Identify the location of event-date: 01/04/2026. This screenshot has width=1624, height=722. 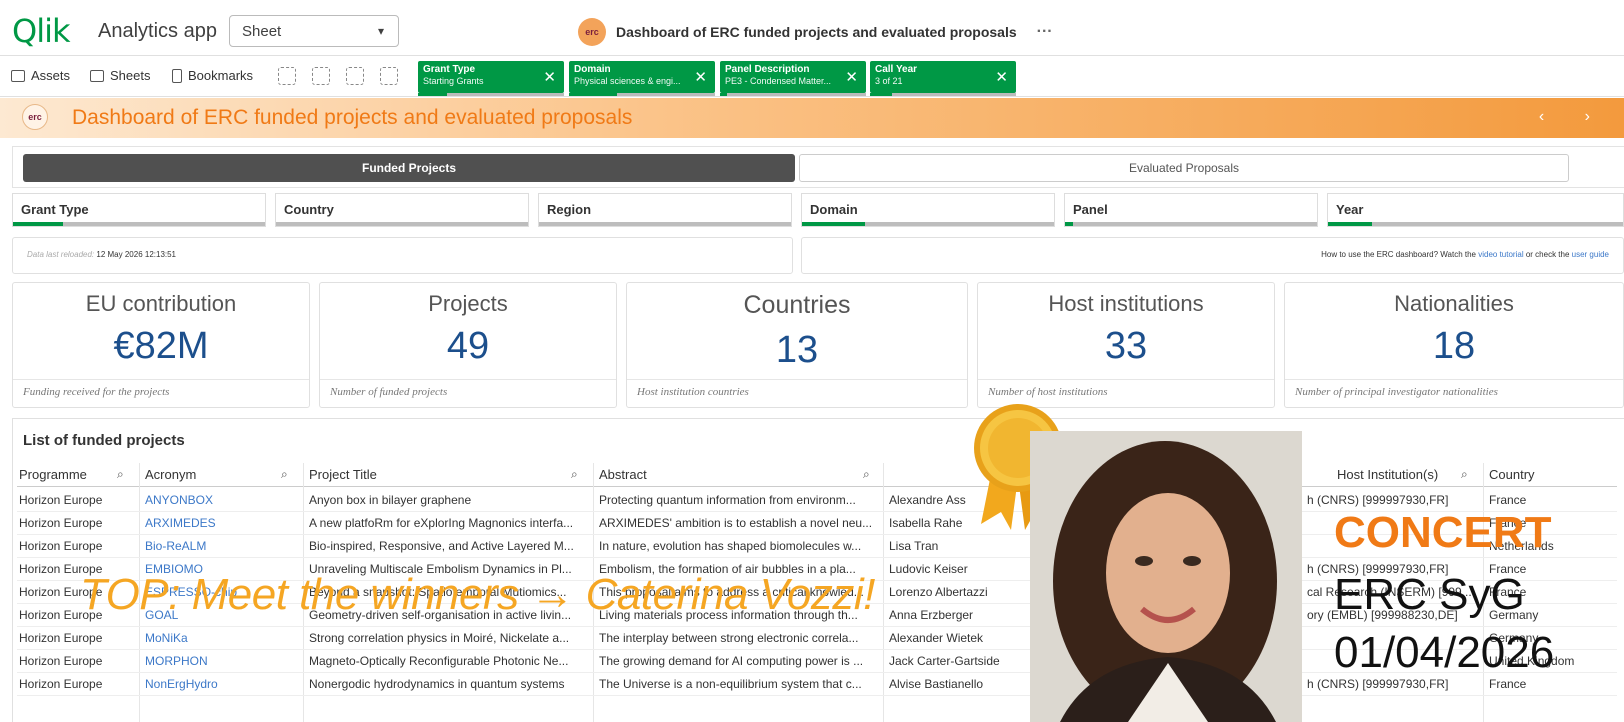
(1444, 652).